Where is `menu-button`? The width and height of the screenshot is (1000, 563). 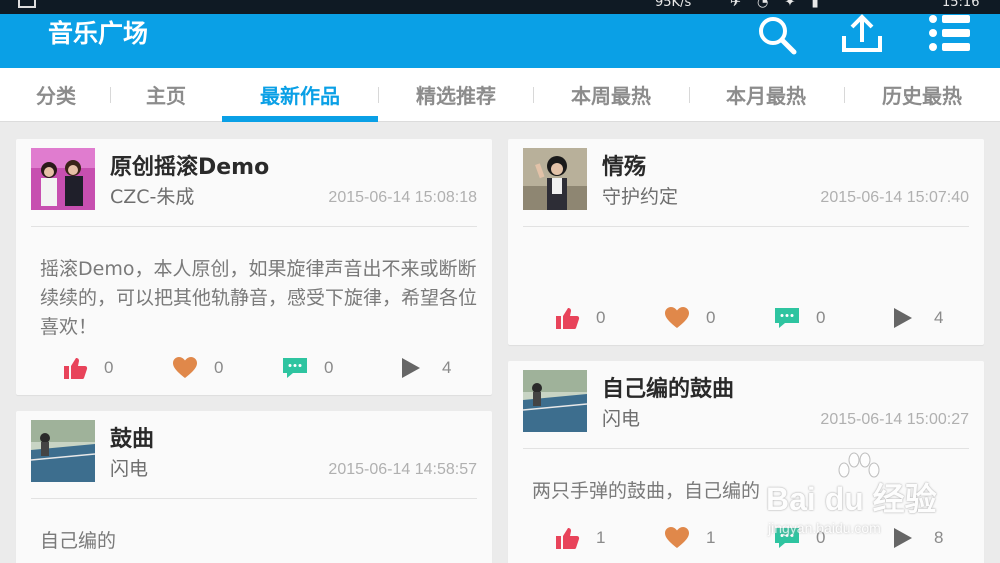
menu-button is located at coordinates (948, 38).